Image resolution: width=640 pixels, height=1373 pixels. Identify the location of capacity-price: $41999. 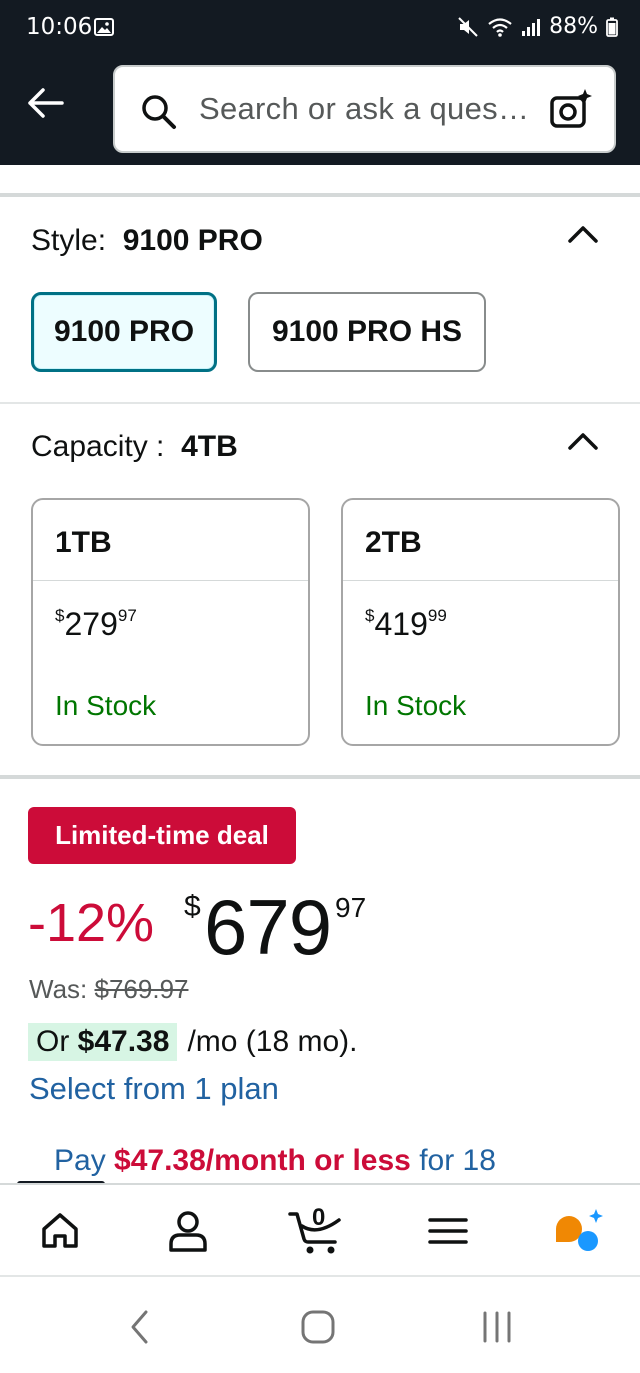
(406, 624).